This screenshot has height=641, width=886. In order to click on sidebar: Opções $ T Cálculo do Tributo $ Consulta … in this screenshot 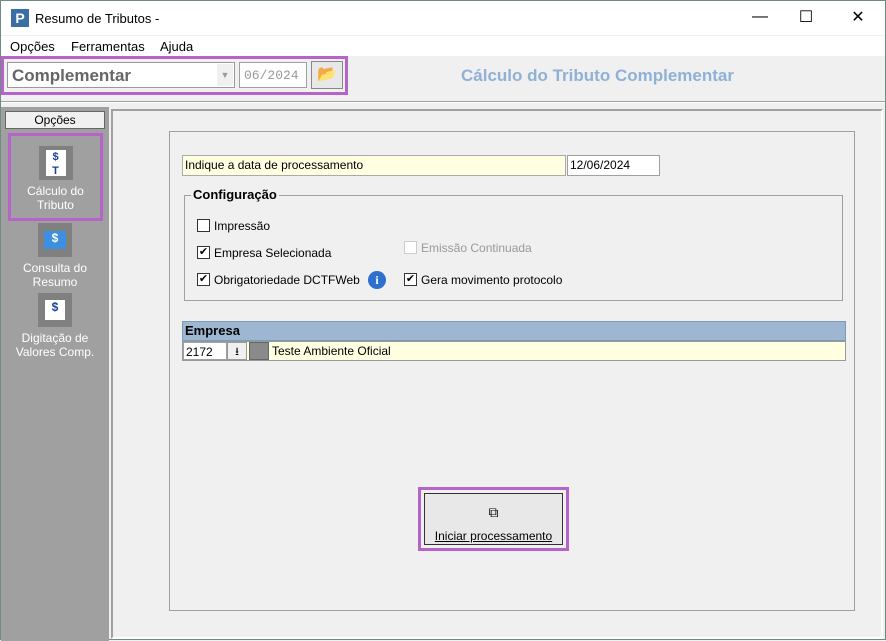, I will do `click(55, 374)`.